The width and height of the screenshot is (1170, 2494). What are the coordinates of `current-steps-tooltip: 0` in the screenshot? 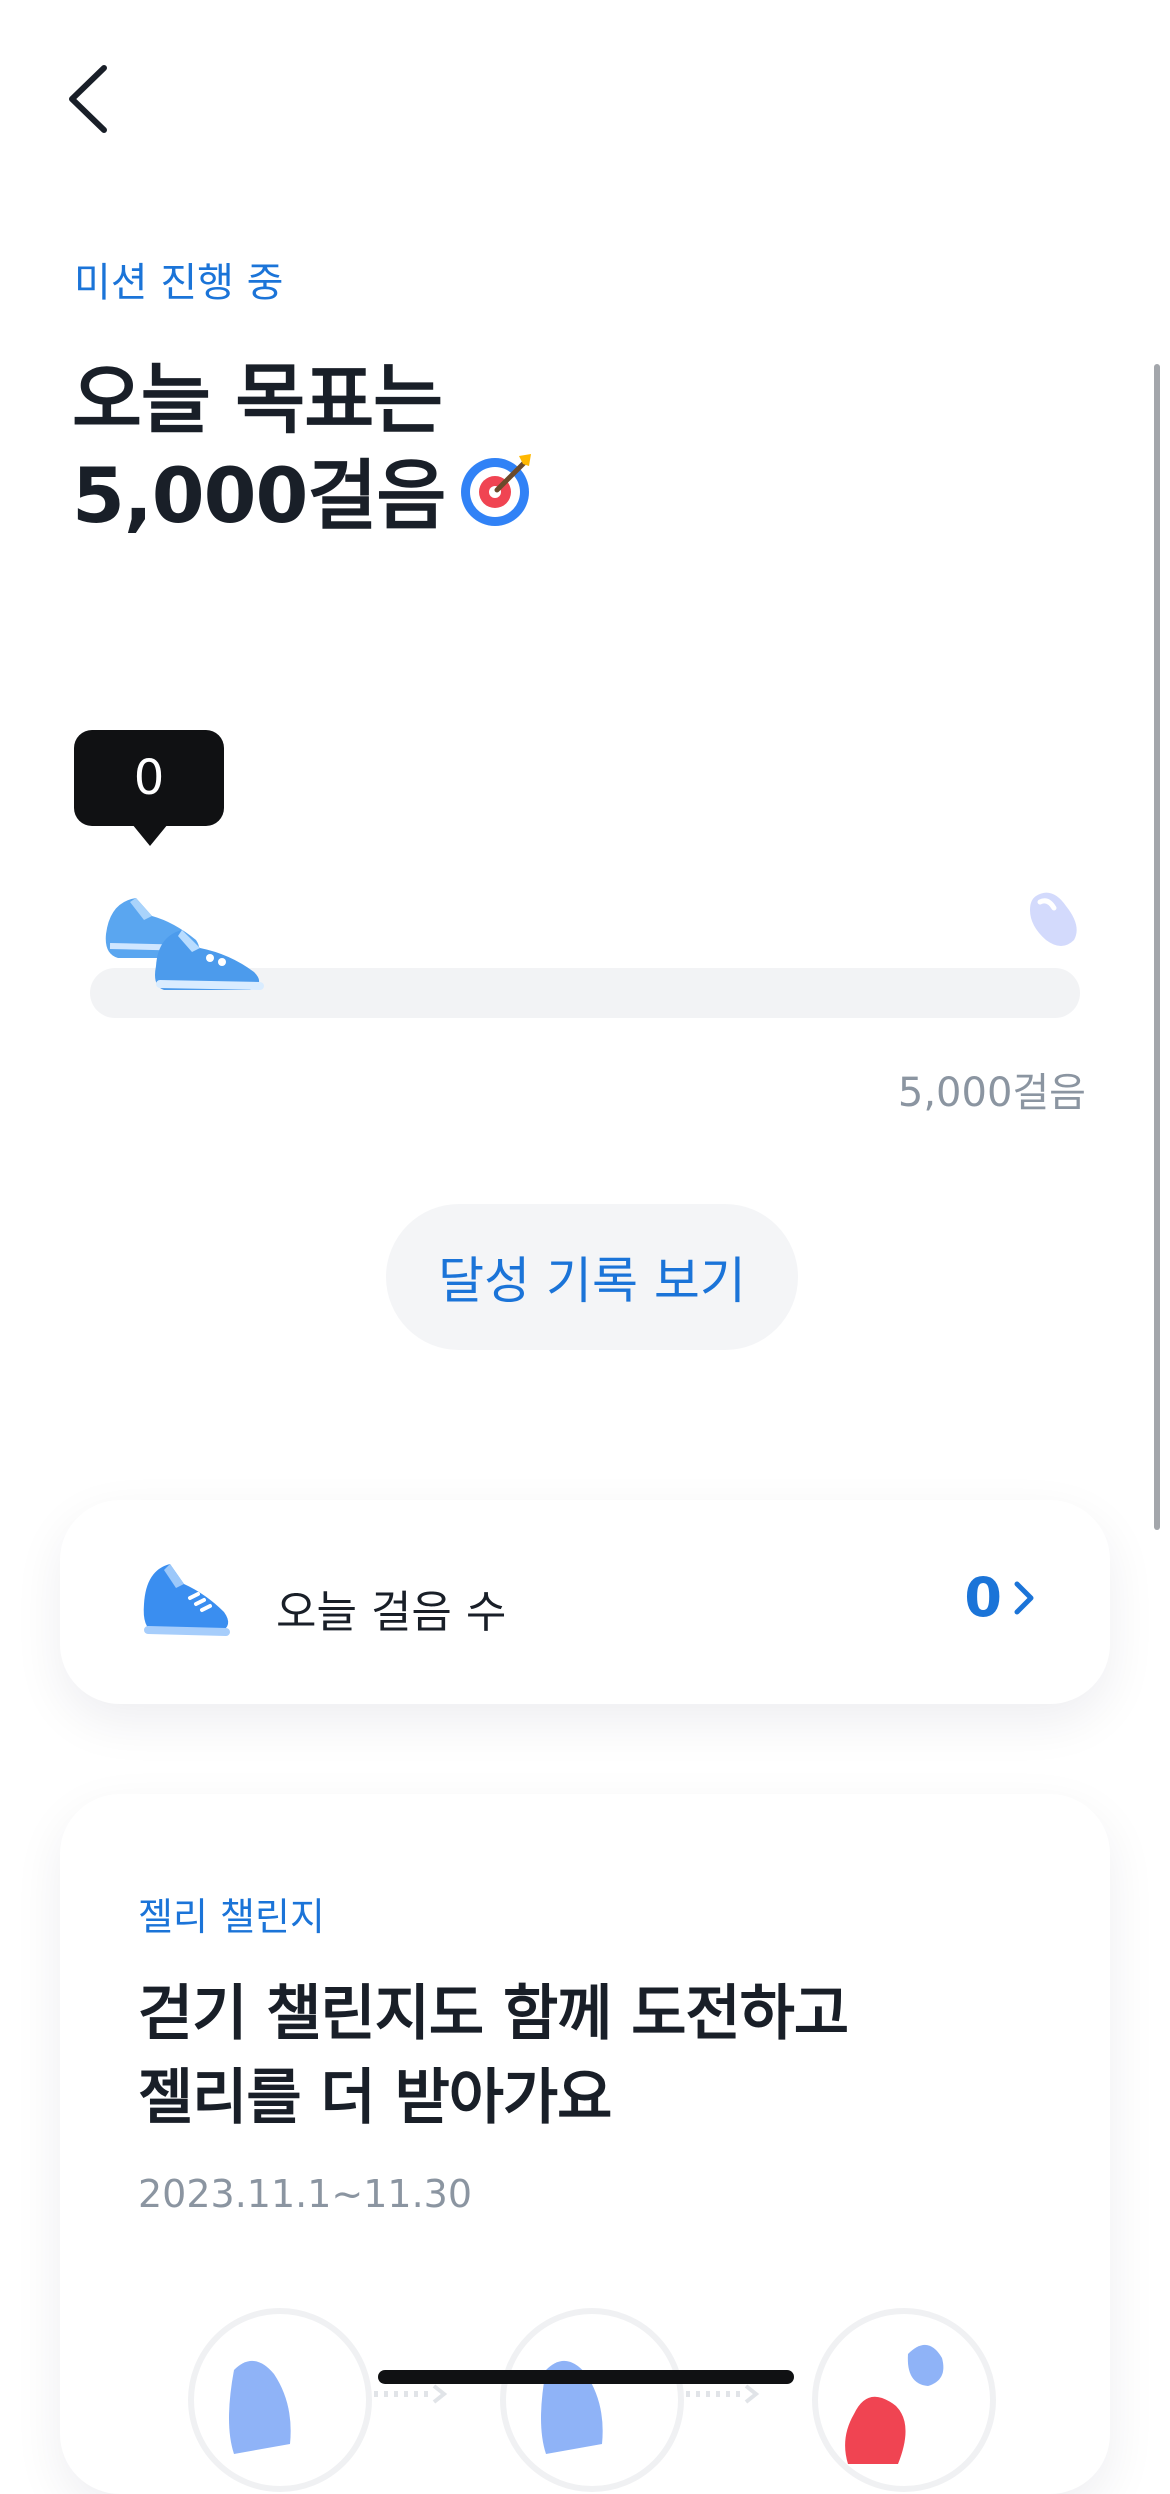 It's located at (149, 788).